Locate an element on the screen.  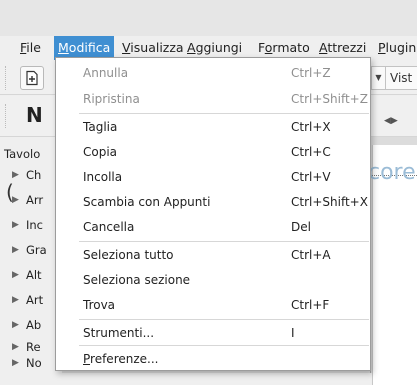
menu-item-shortcut: Ctrl+V is located at coordinates (311, 177).